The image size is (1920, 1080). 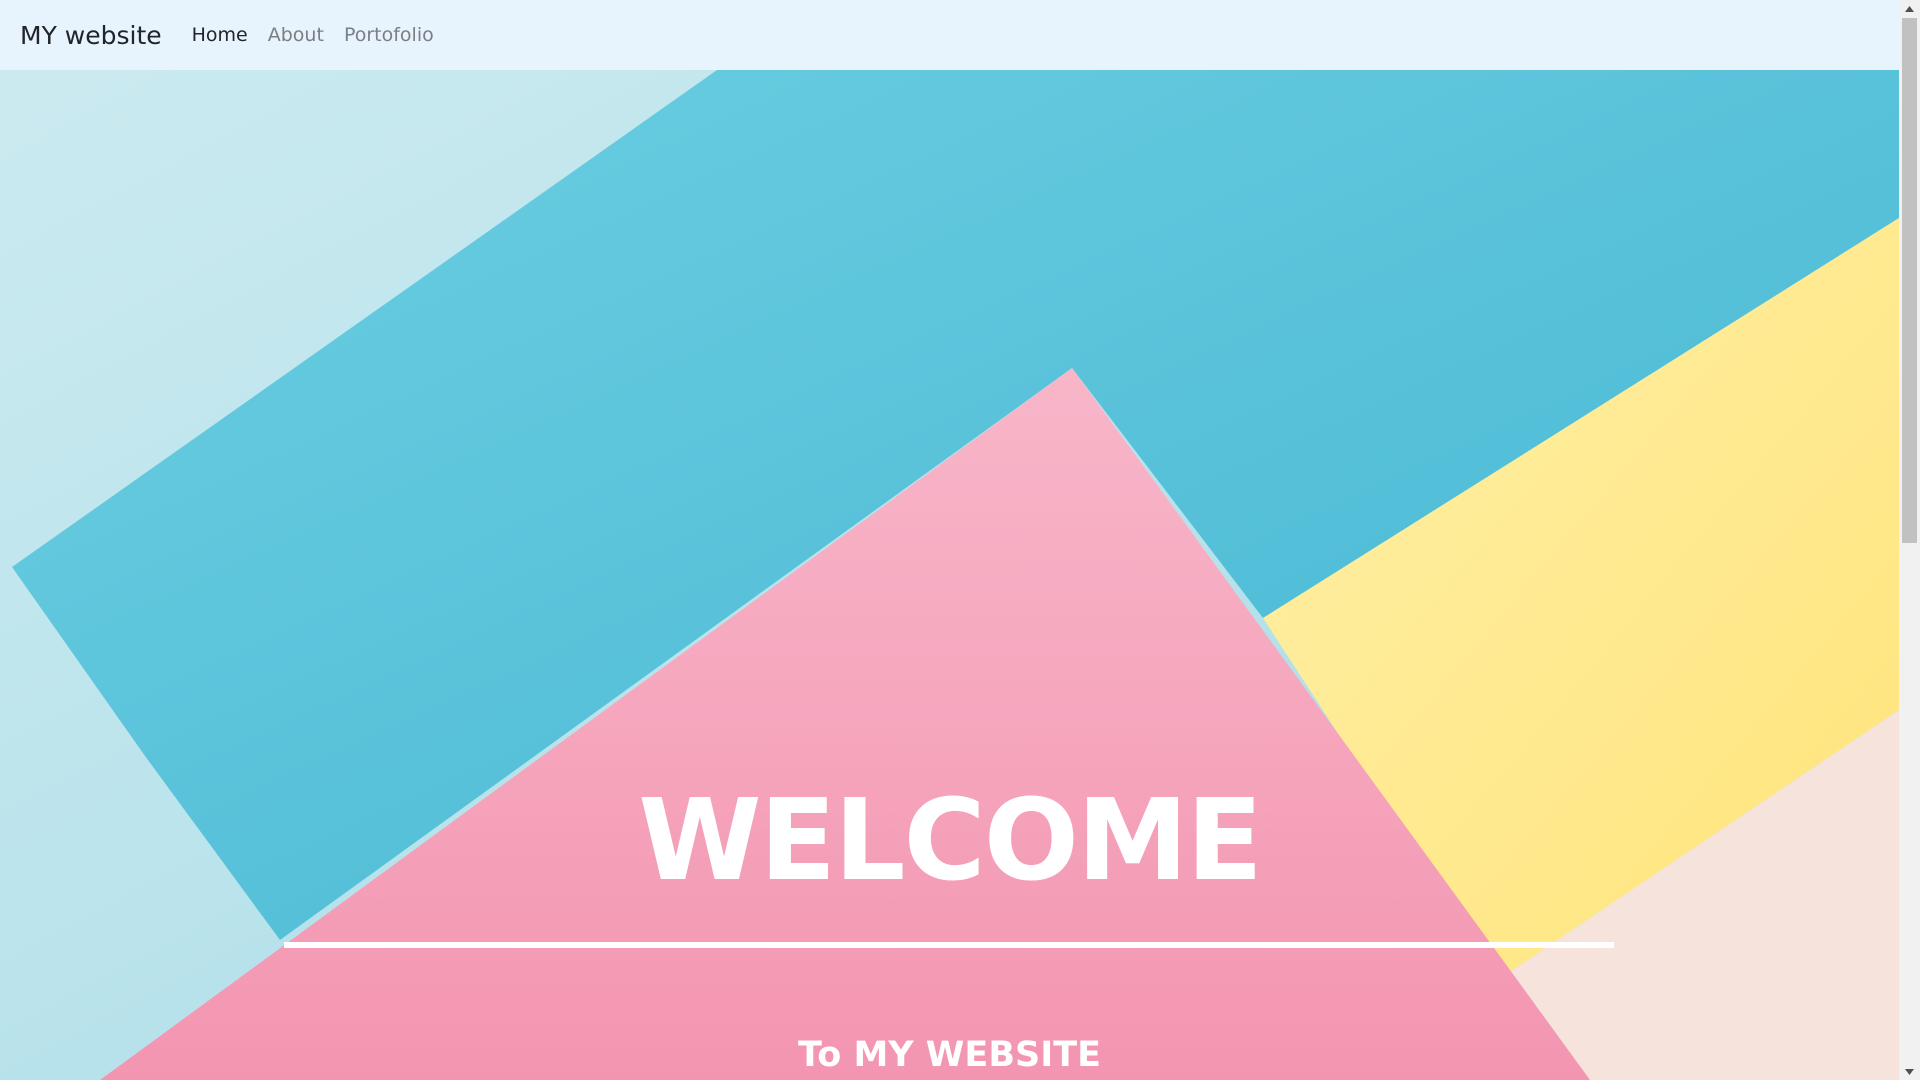 I want to click on nav-link-about: About, so click(x=296, y=35).